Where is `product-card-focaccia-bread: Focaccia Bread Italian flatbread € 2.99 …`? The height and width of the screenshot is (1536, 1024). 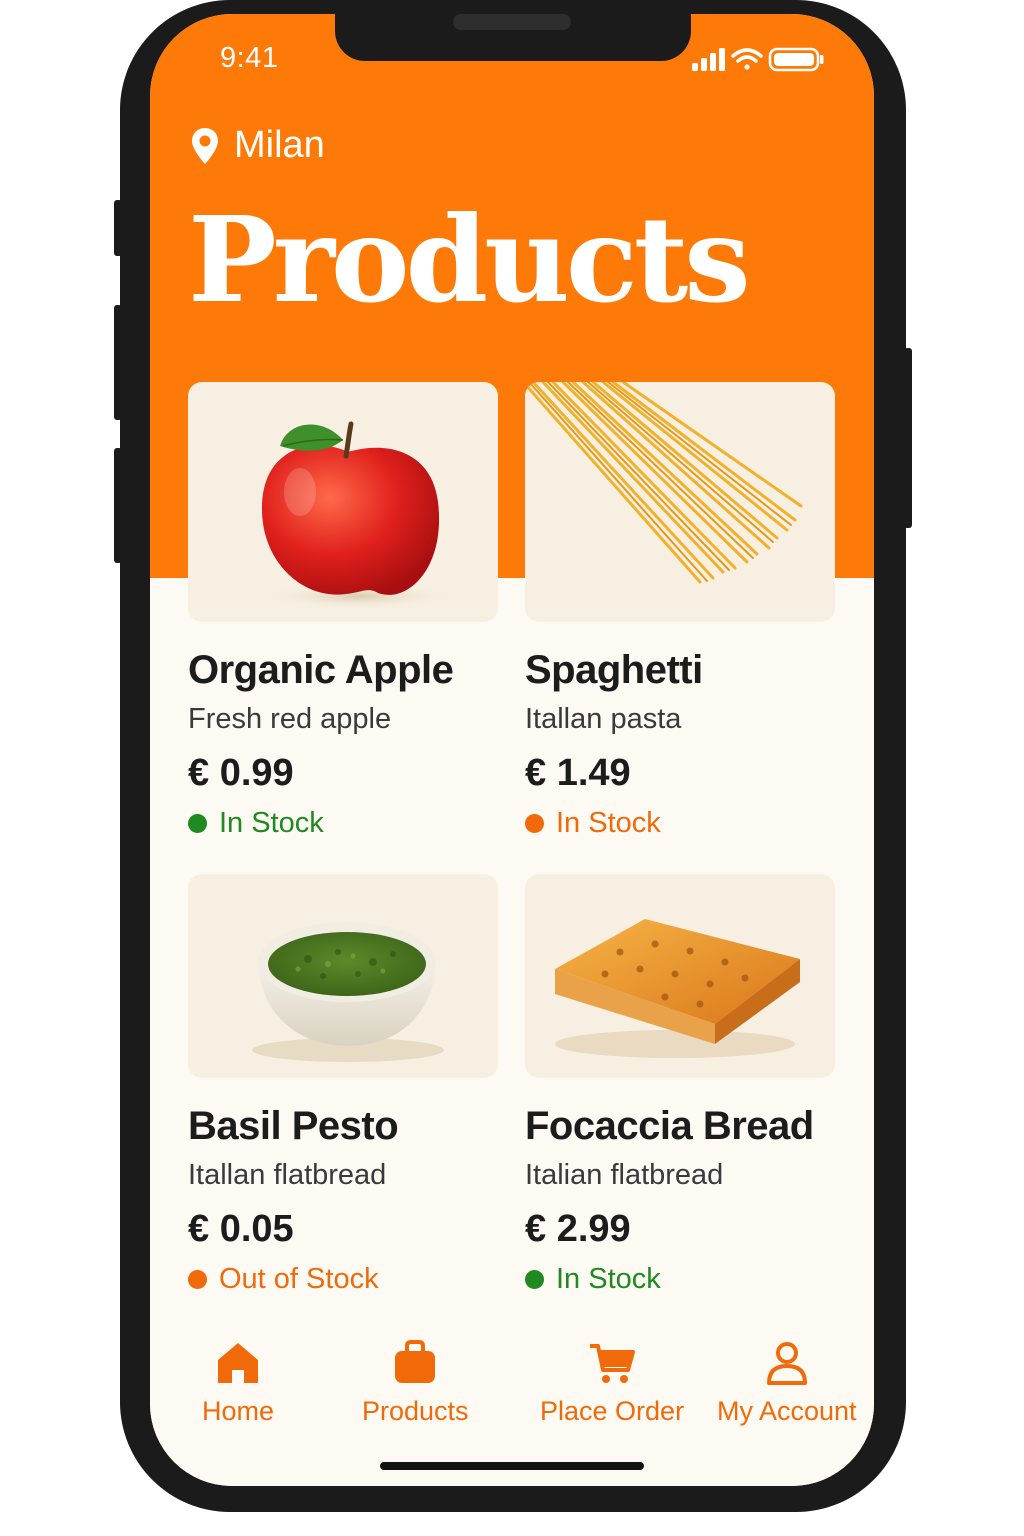
product-card-focaccia-bread: Focaccia Bread Italian flatbread € 2.99 … is located at coordinates (680, 1085).